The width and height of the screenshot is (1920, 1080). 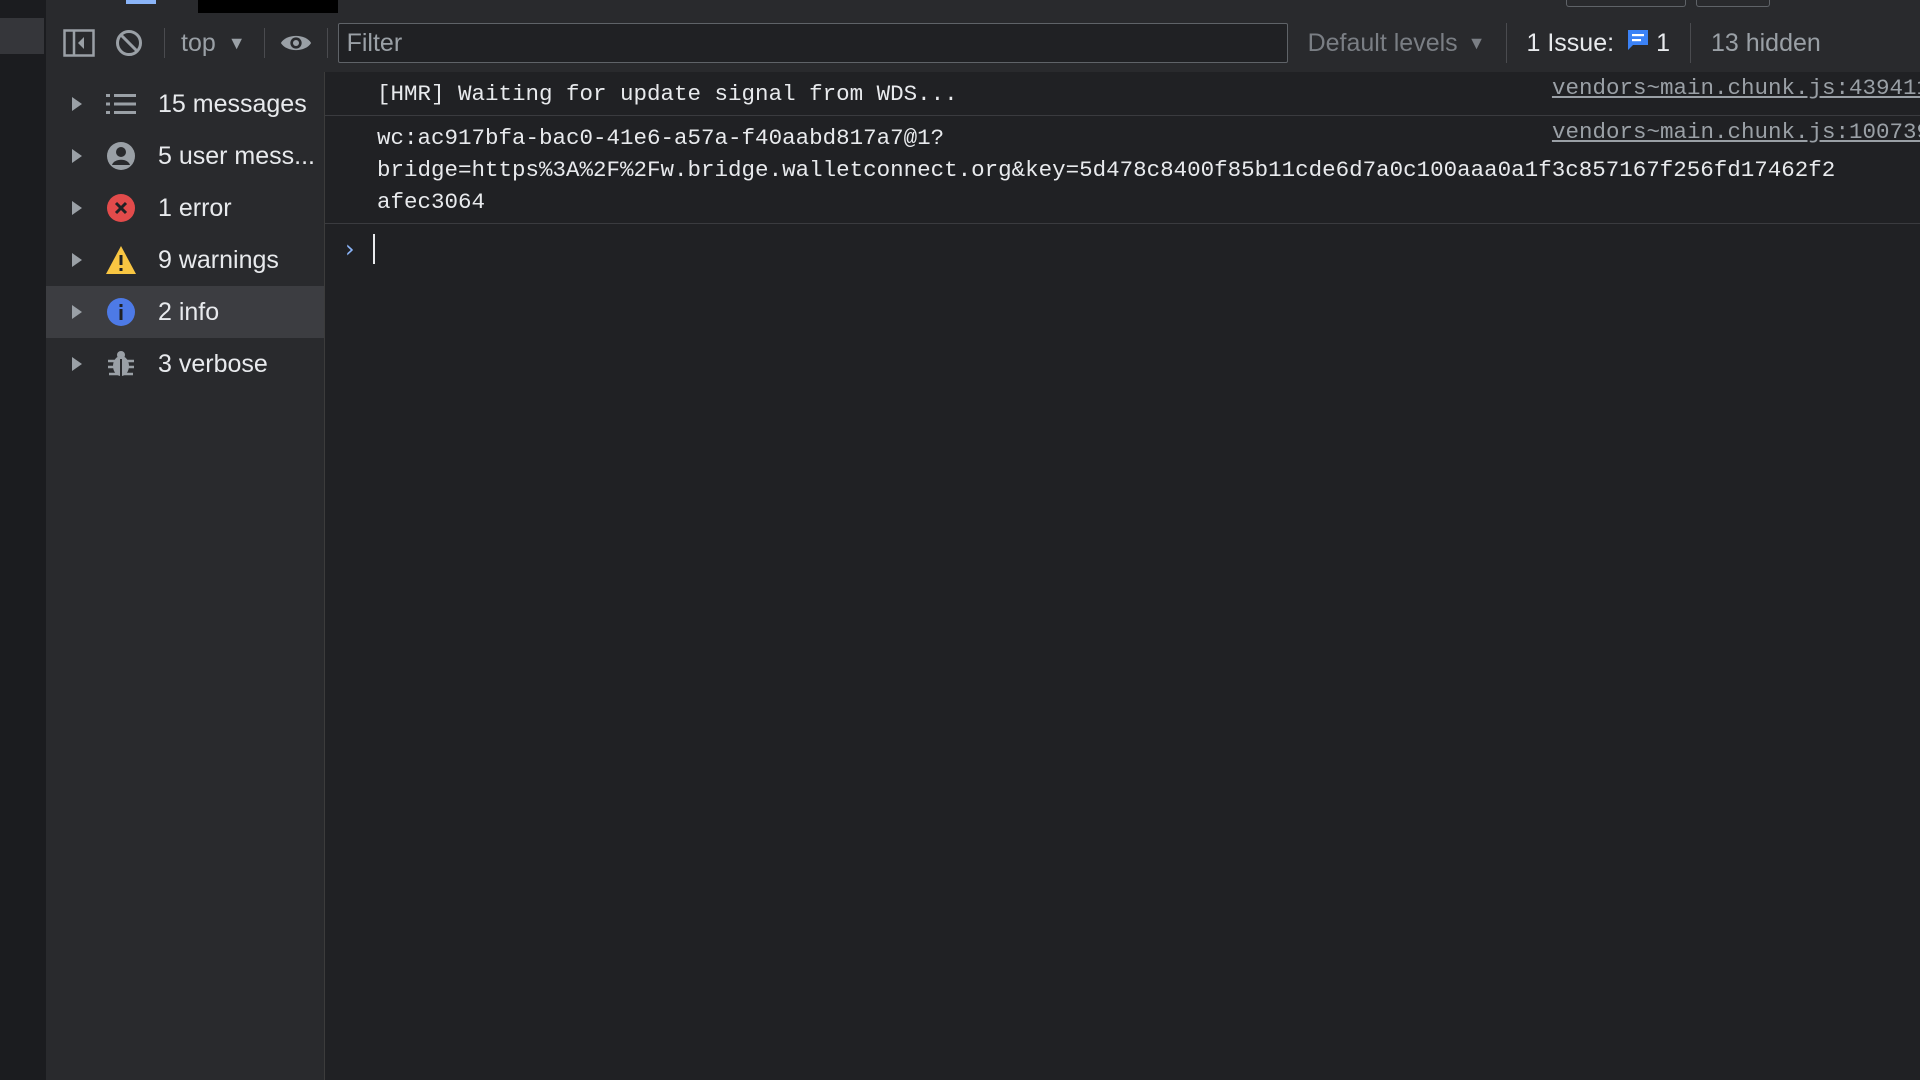 What do you see at coordinates (431, 202) in the screenshot?
I see `message-text: afec3064` at bounding box center [431, 202].